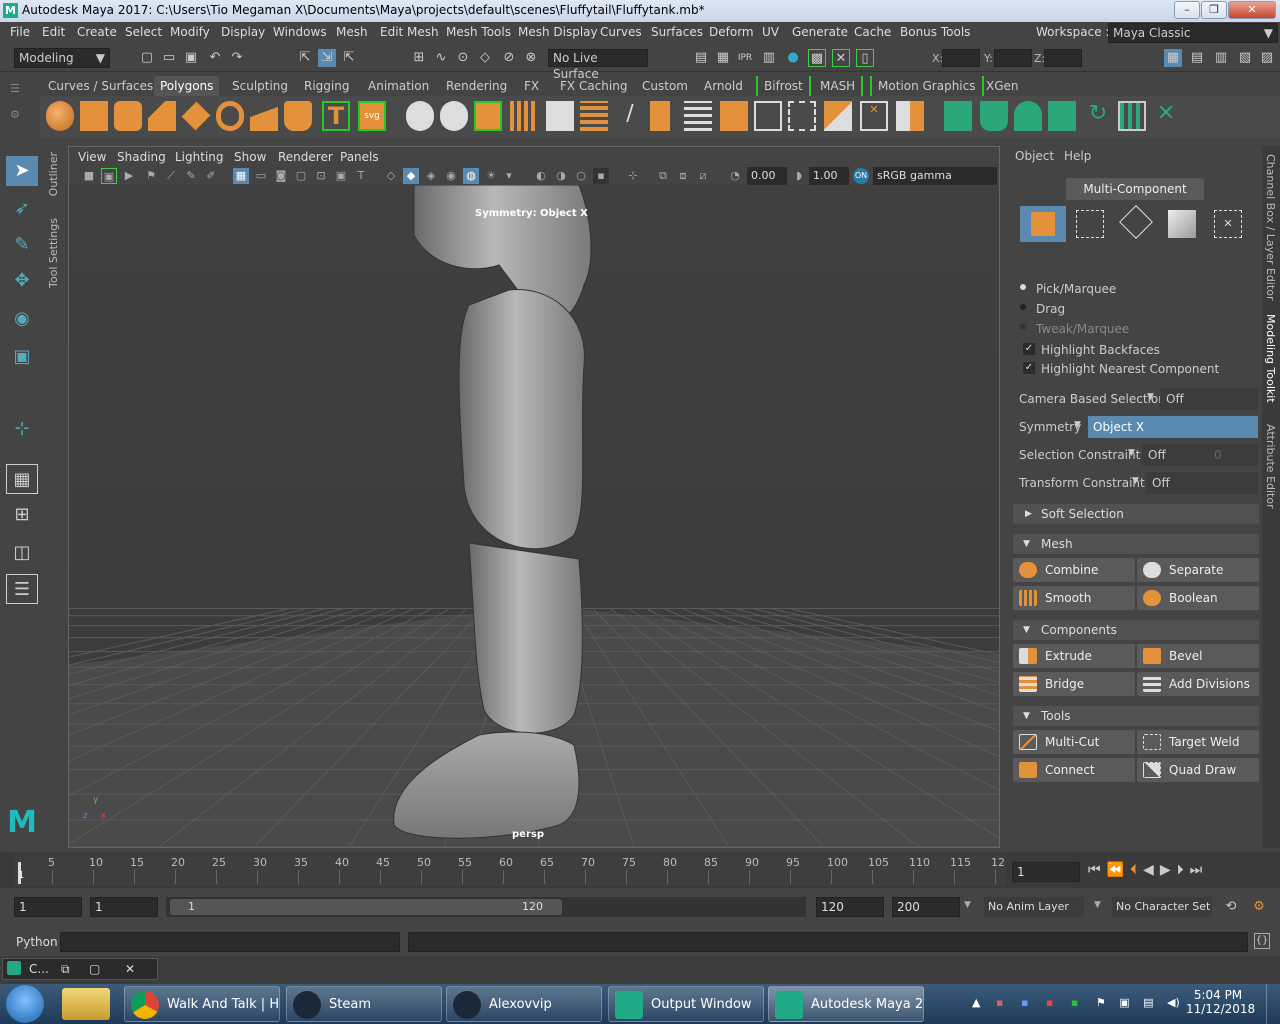  Describe the element at coordinates (1098, 116) in the screenshot. I see `uv-cut-sew-shelf-icon: ↻` at that location.